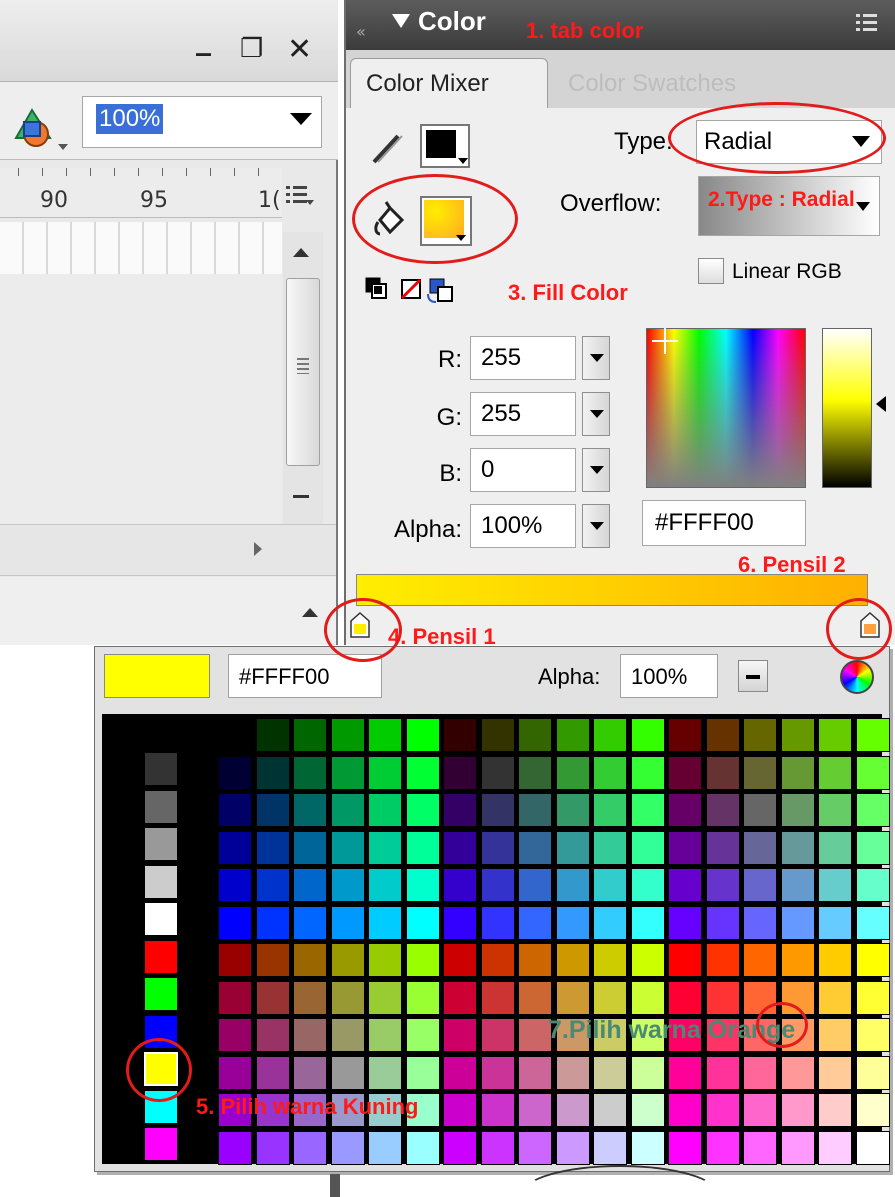 This screenshot has height=1197, width=895. What do you see at coordinates (596, 470) in the screenshot?
I see `blue-stepper` at bounding box center [596, 470].